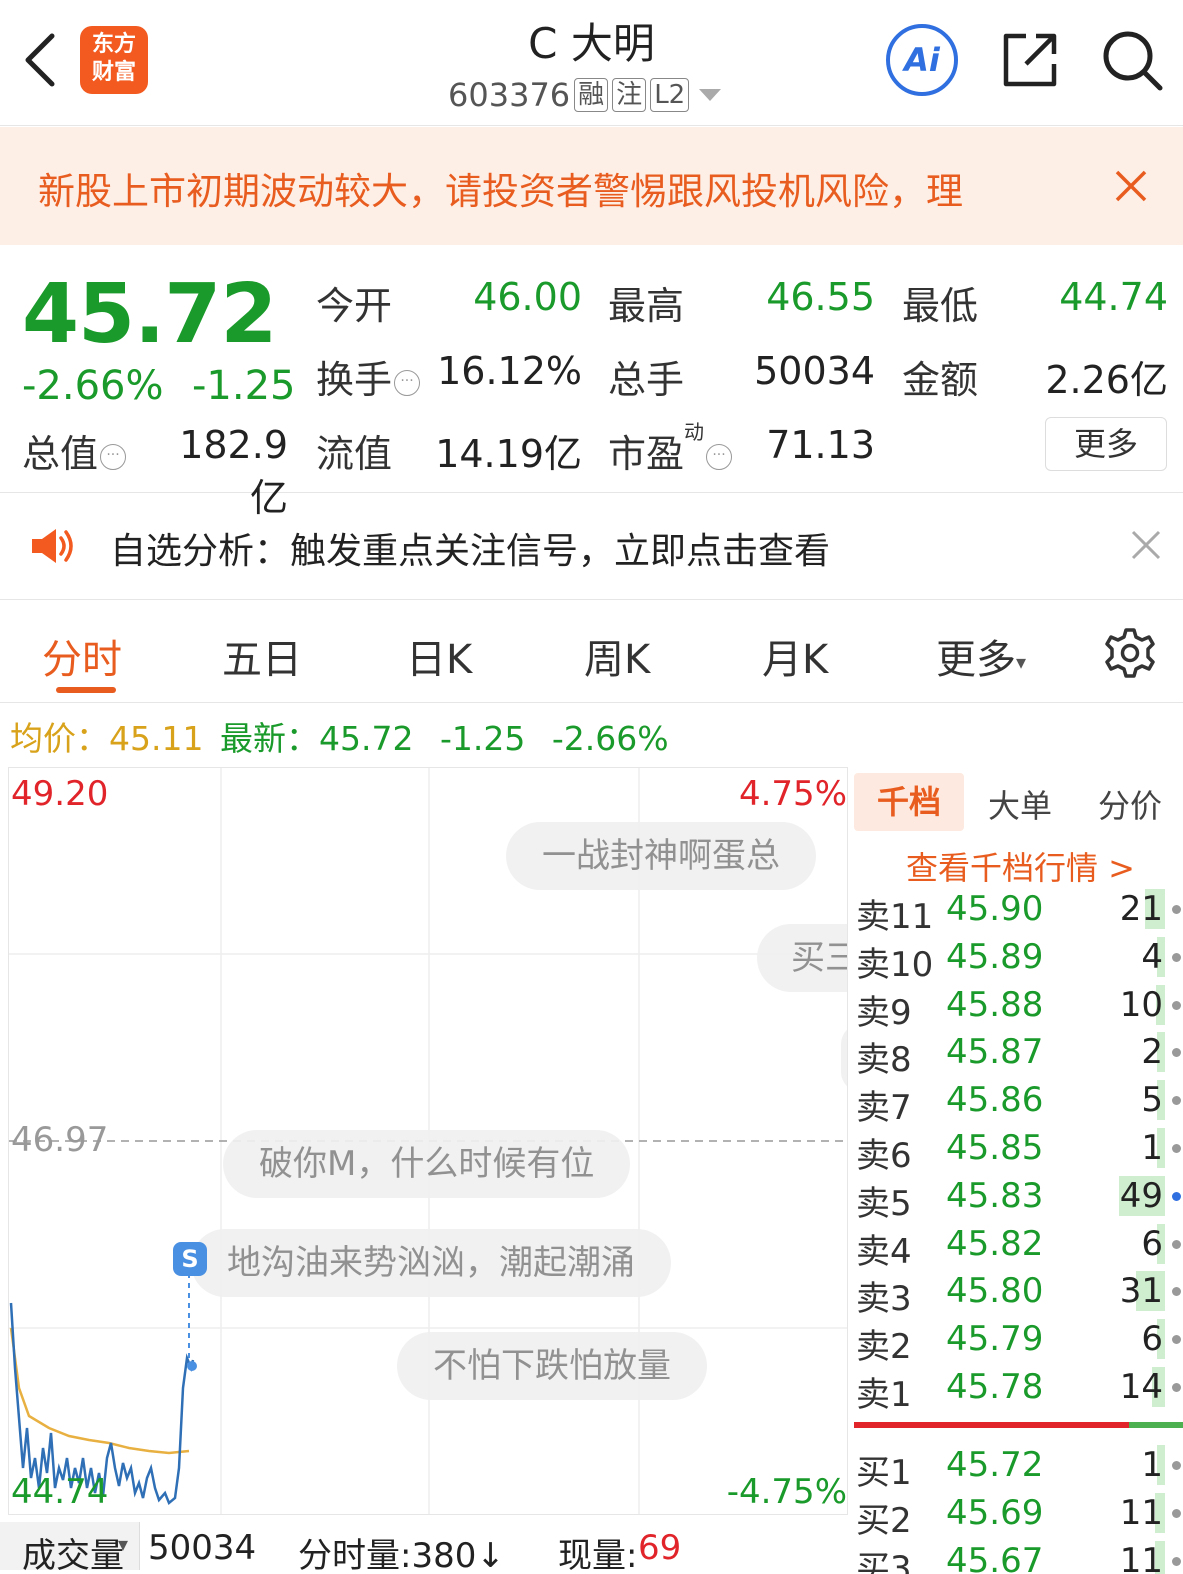 The width and height of the screenshot is (1183, 1574). Describe the element at coordinates (70, 1548) in the screenshot. I see `indicator-selector: 成交量 ▾` at that location.